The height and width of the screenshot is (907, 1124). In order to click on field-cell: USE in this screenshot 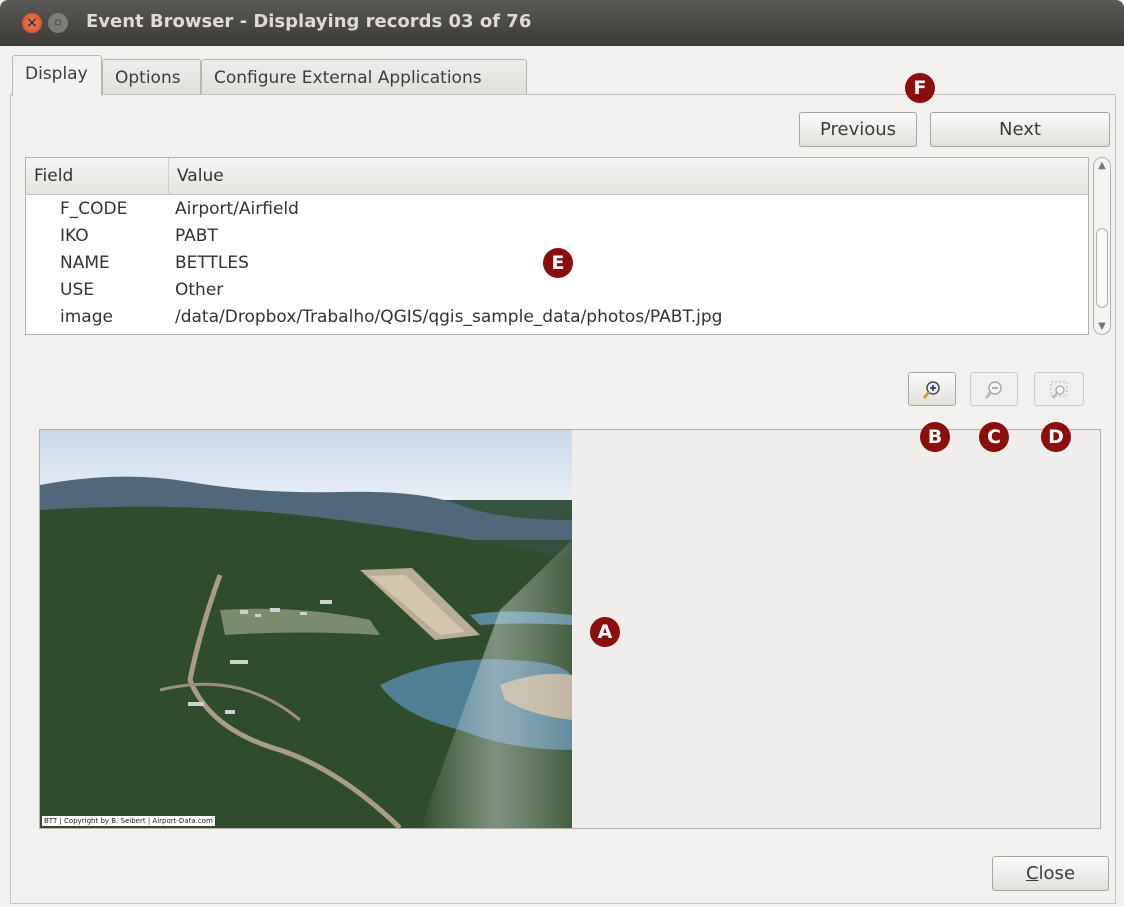, I will do `click(77, 290)`.